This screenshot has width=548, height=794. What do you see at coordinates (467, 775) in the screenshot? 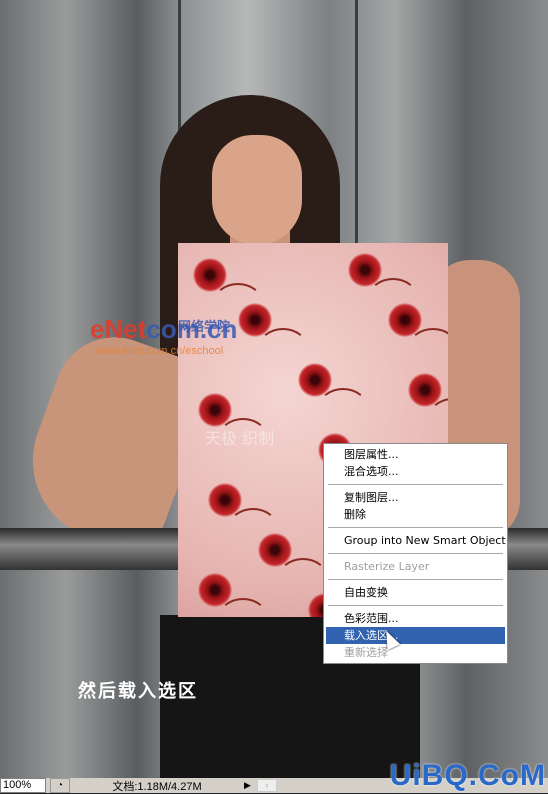
I see `site-logo: UiBQ.CoM` at bounding box center [467, 775].